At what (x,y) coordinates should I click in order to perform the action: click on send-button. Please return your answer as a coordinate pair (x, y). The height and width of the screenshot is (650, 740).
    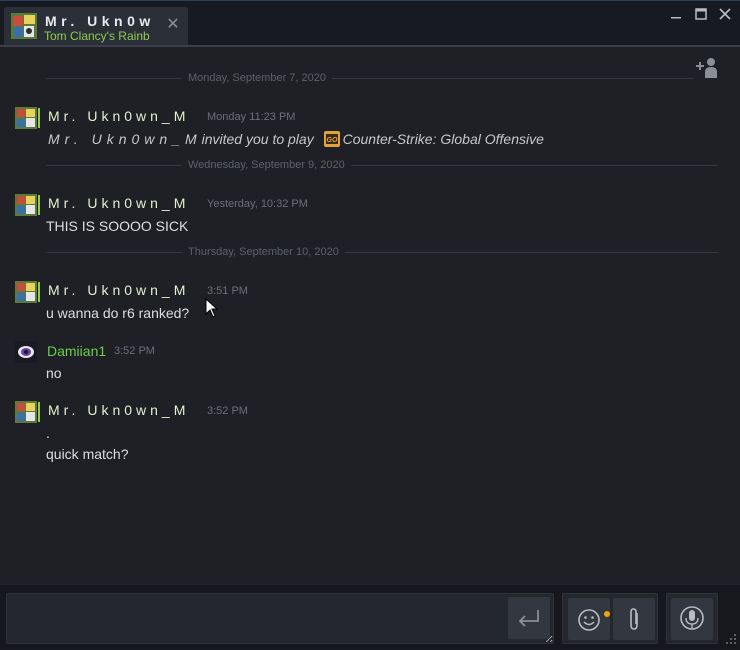
    Looking at the image, I should click on (529, 618).